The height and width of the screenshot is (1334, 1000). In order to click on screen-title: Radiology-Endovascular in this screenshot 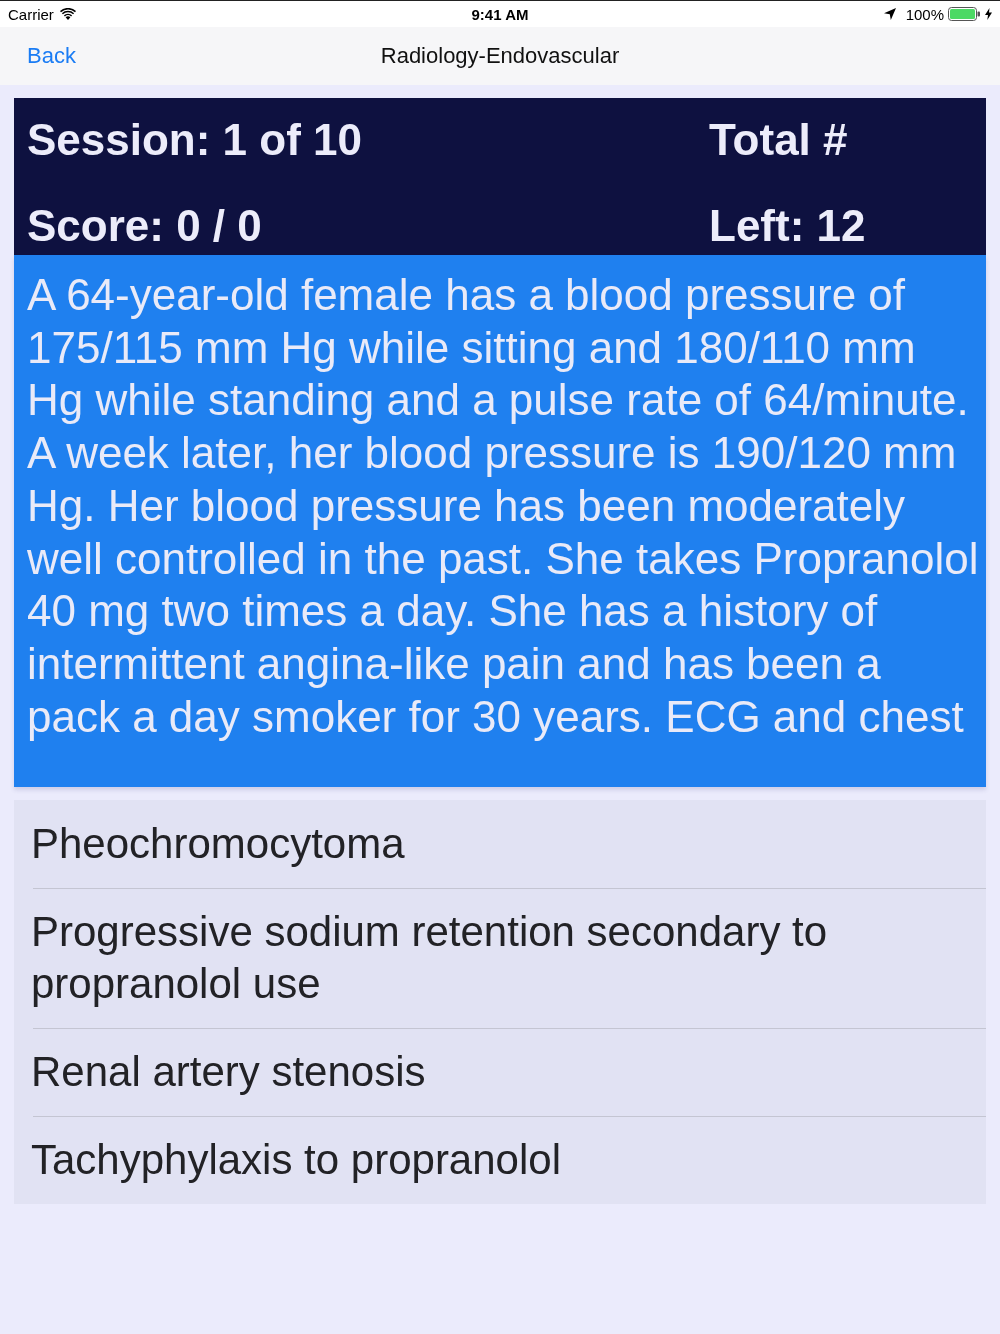, I will do `click(500, 56)`.